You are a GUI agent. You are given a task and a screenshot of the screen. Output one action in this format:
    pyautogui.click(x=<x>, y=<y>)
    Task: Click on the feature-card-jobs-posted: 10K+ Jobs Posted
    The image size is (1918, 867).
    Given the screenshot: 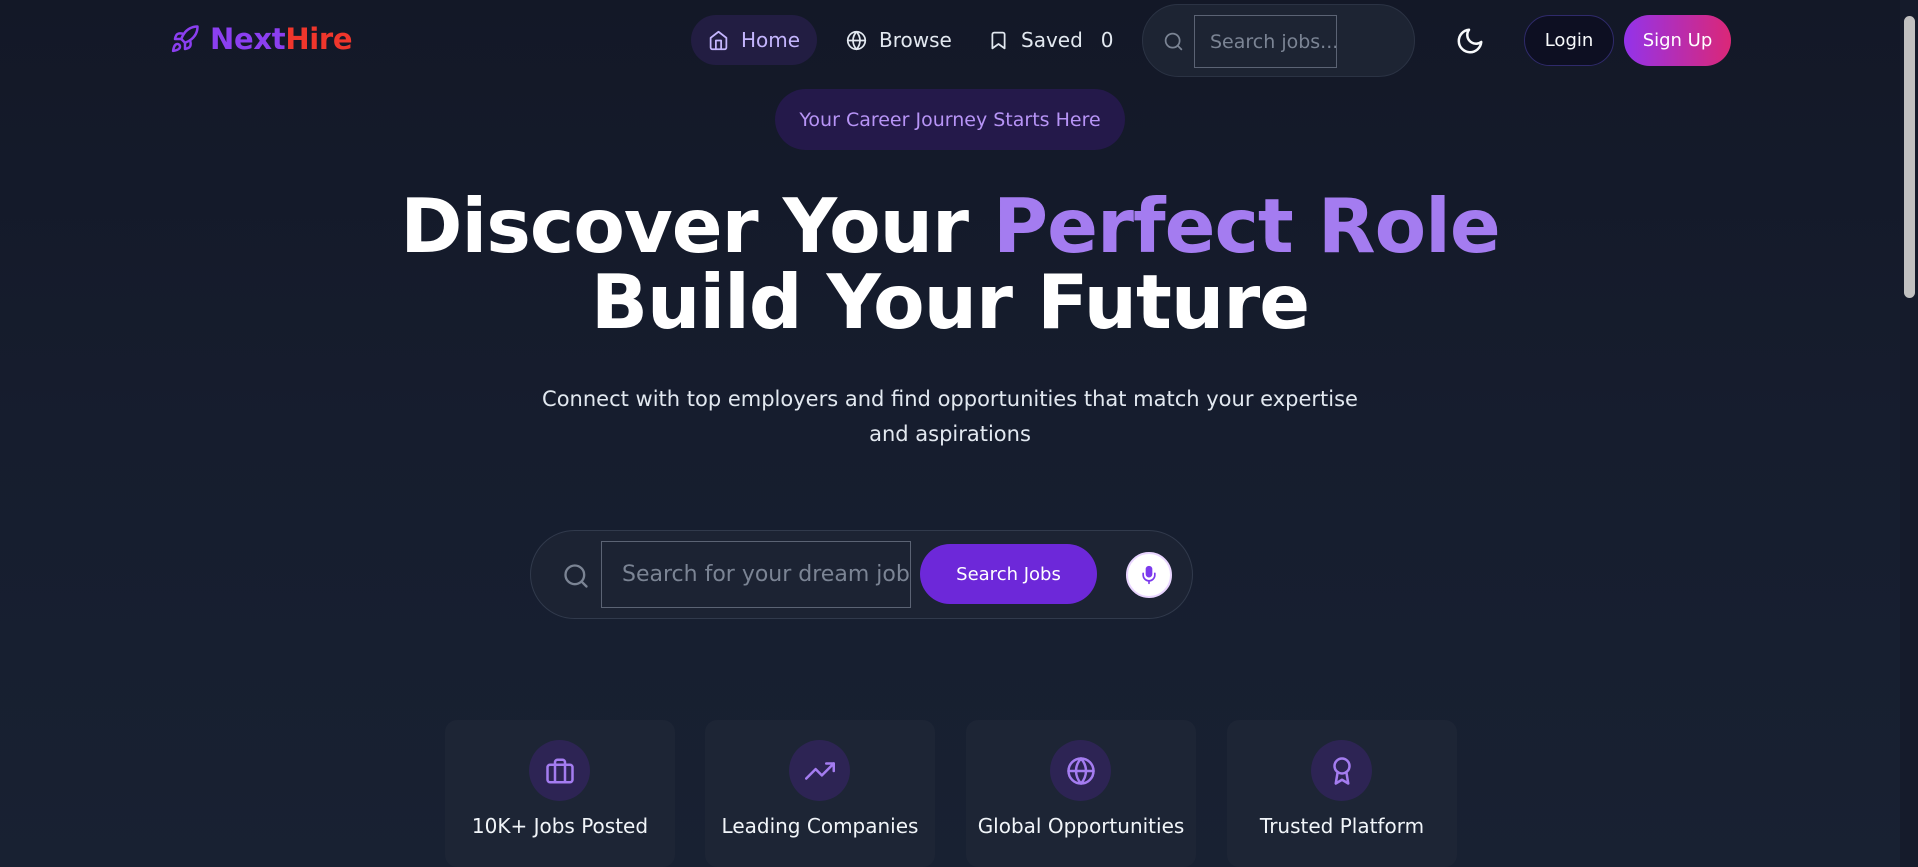 What is the action you would take?
    pyautogui.click(x=560, y=793)
    